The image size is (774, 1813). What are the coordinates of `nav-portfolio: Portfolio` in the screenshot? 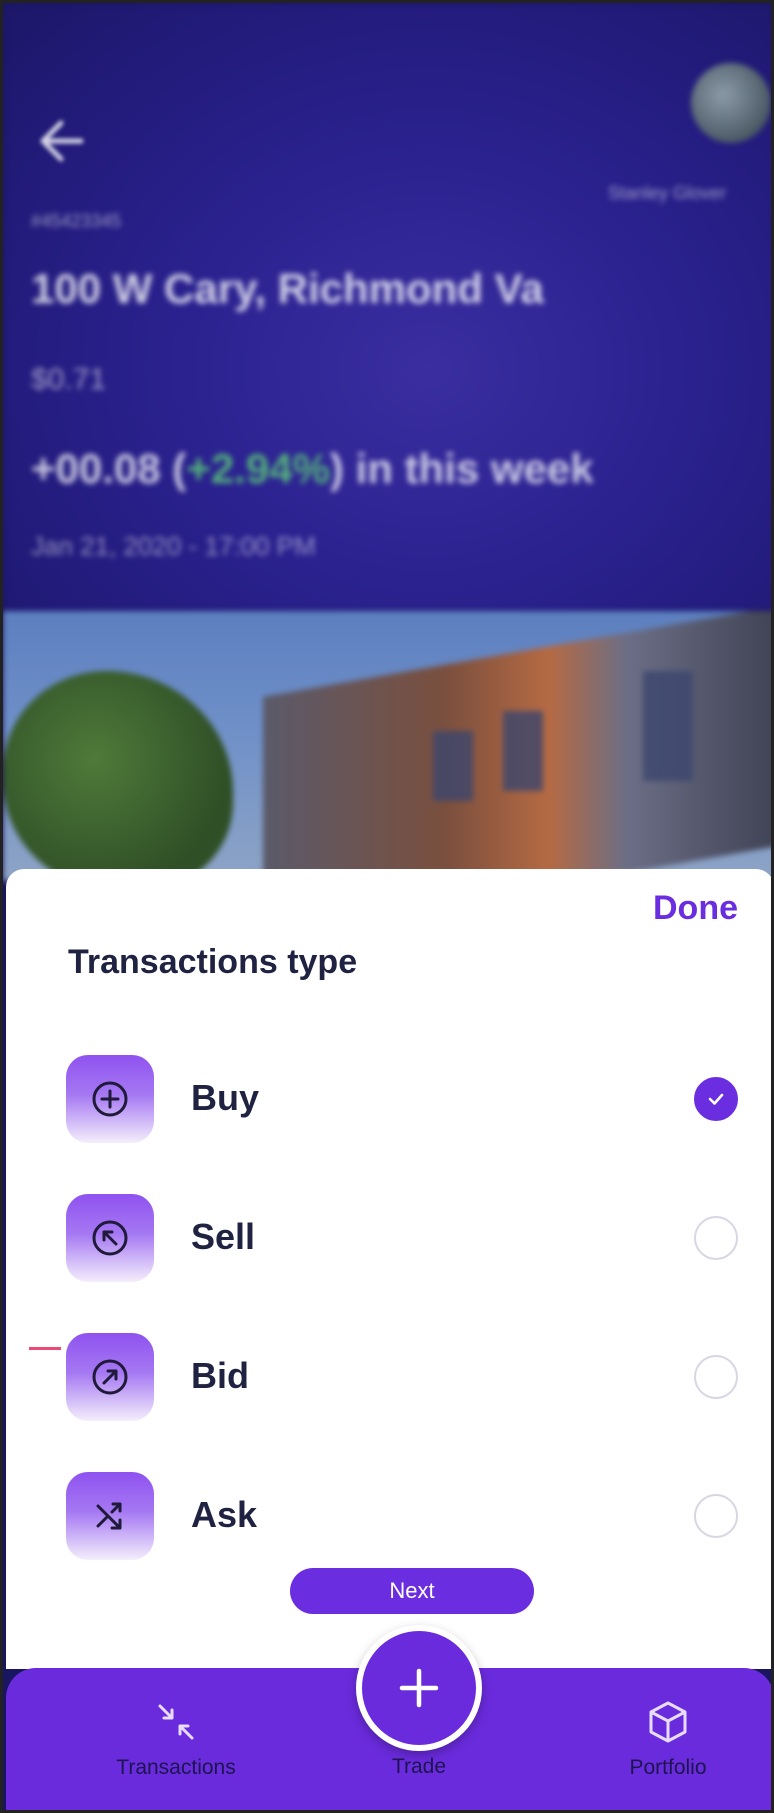 It's located at (668, 1739).